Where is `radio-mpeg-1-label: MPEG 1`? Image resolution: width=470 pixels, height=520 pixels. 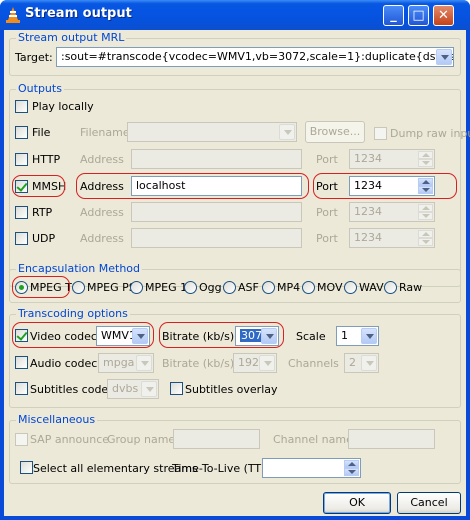 radio-mpeg-1-label: MPEG 1 is located at coordinates (166, 287).